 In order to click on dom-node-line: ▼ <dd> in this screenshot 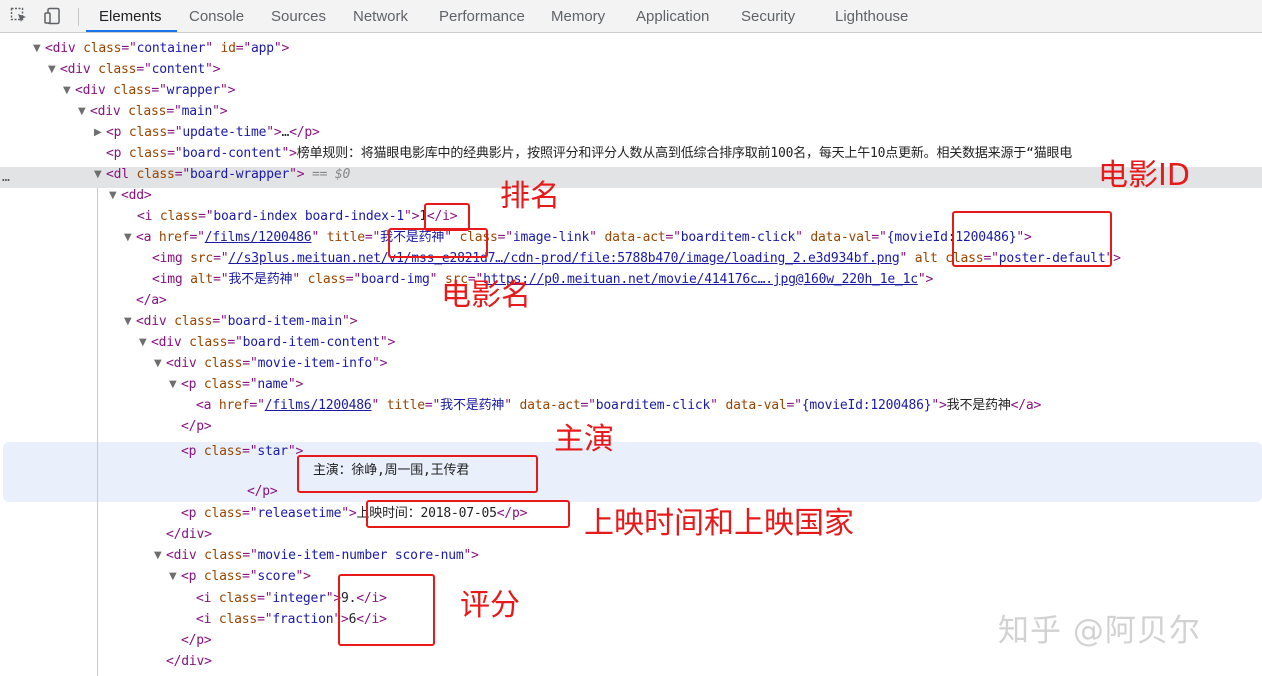, I will do `click(631, 195)`.